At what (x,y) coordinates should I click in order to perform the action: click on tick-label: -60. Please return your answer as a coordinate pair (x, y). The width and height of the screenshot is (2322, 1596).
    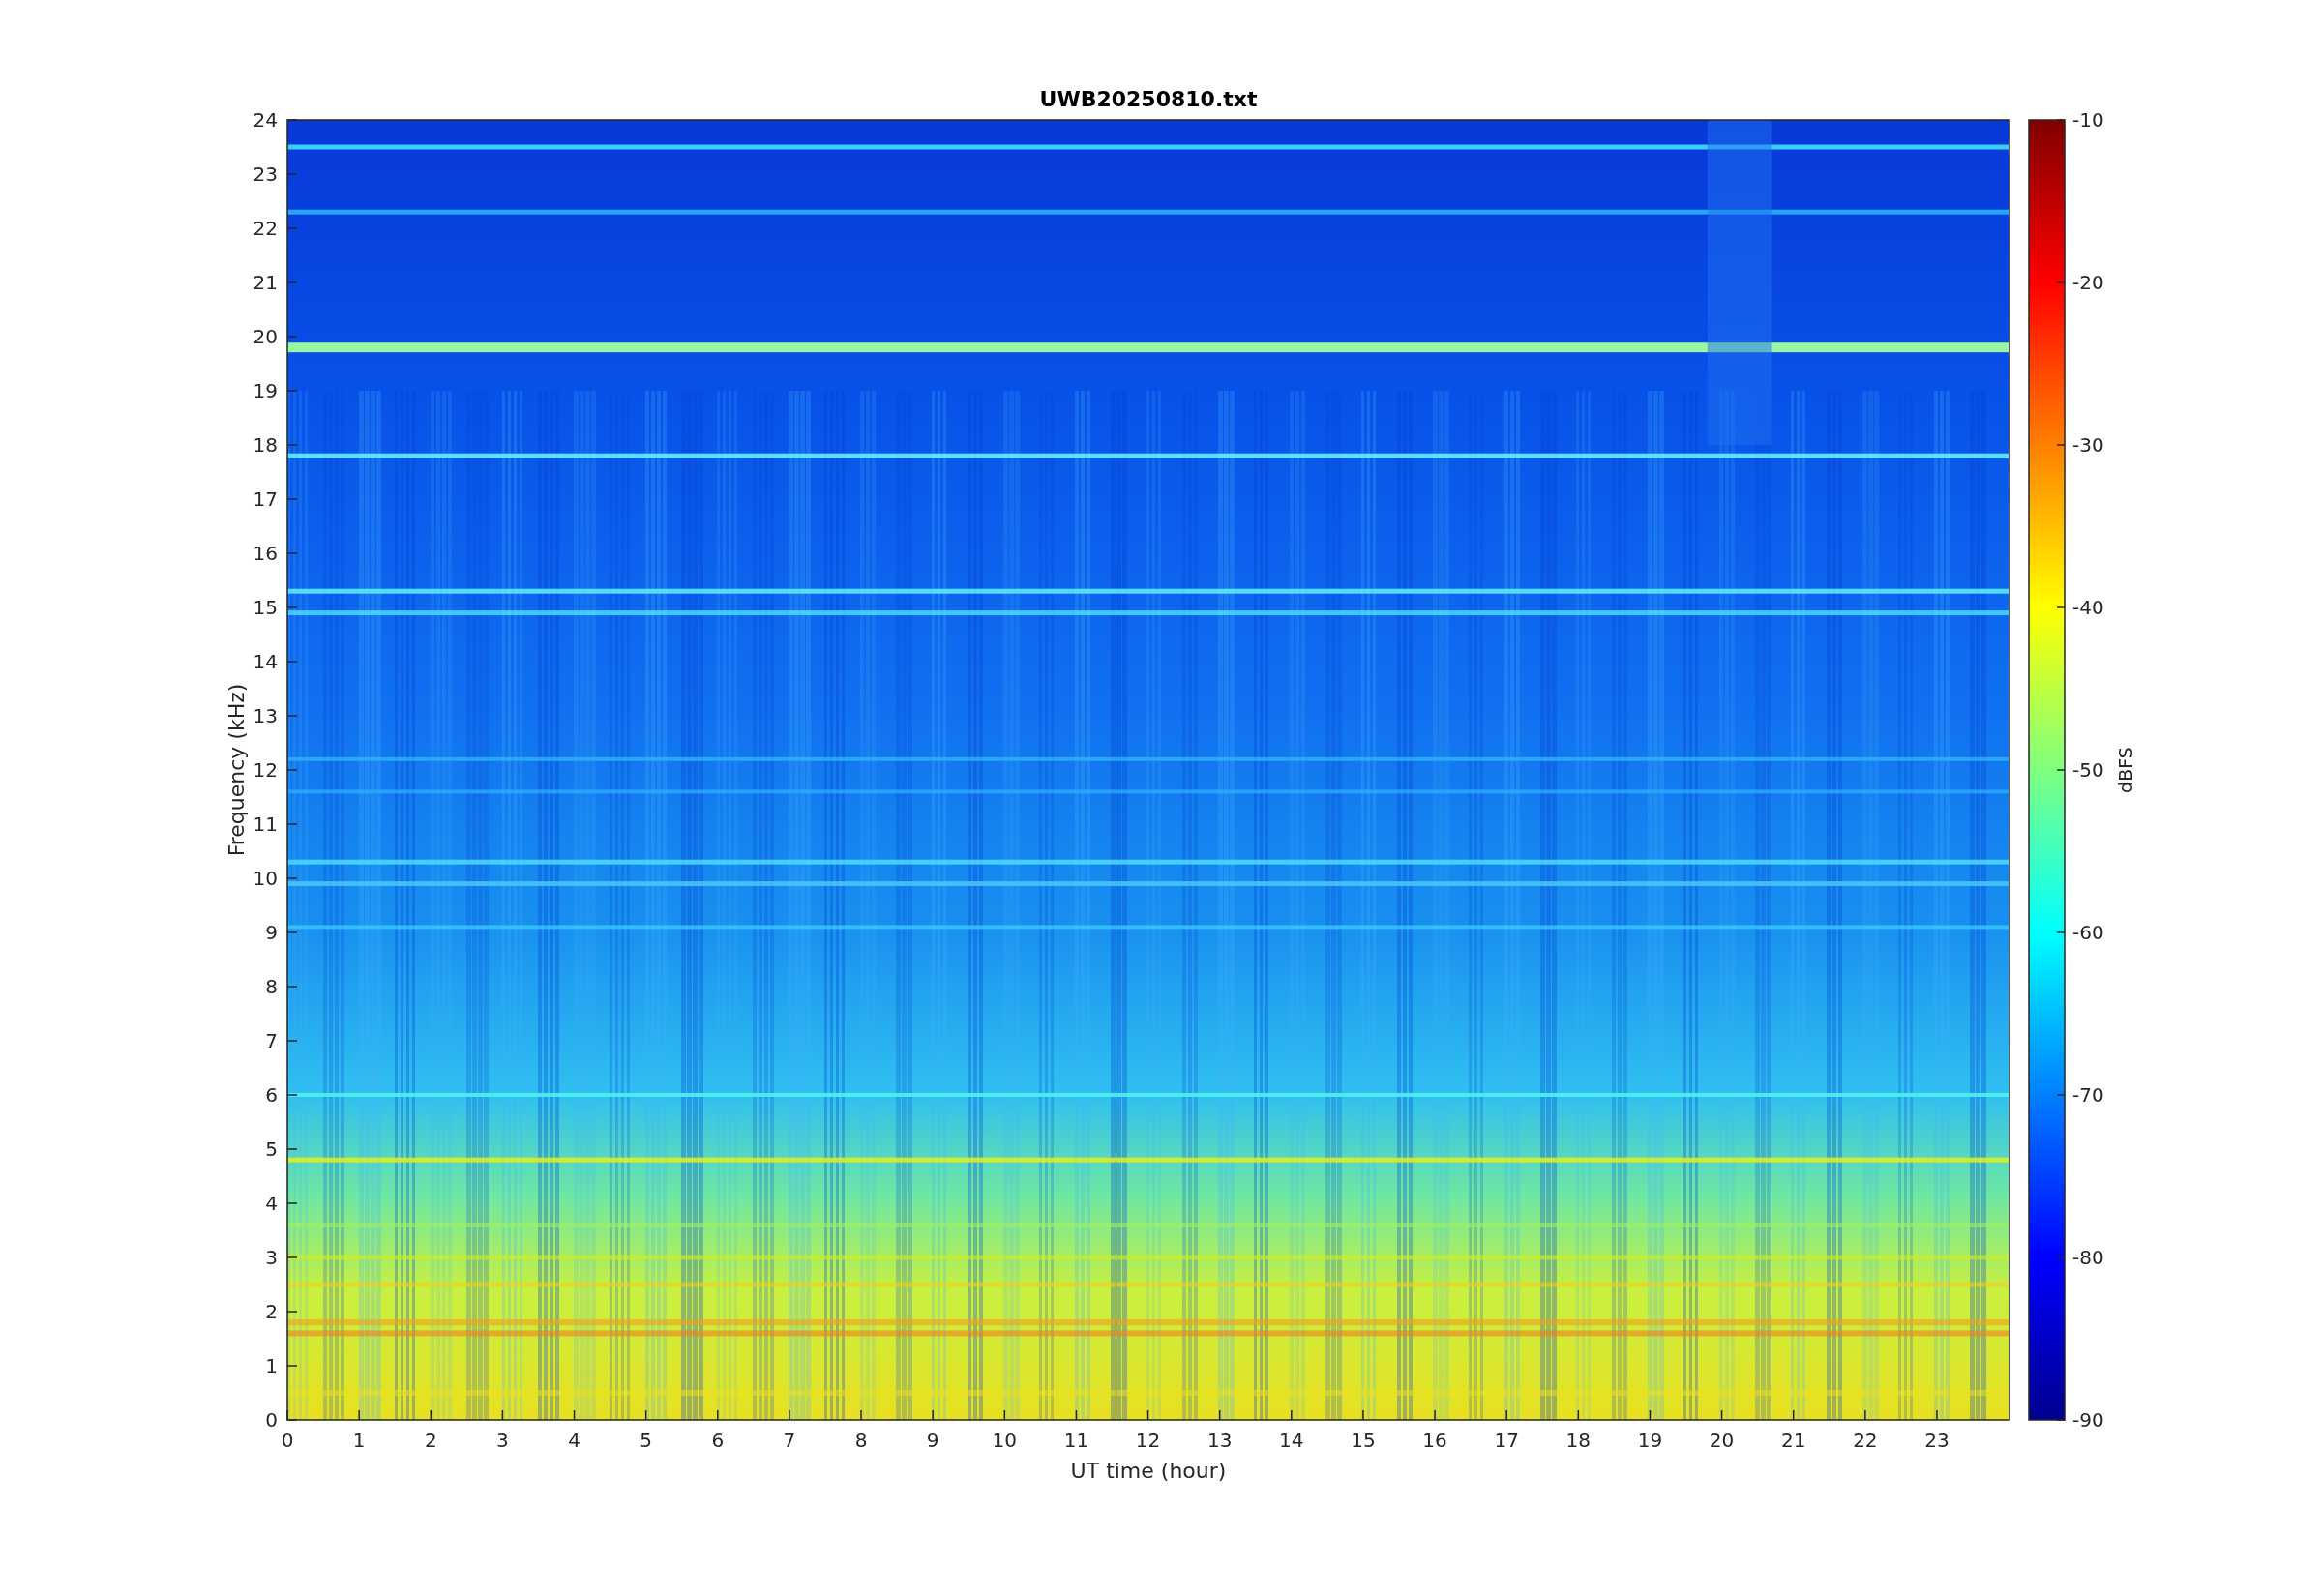
    Looking at the image, I should click on (2088, 932).